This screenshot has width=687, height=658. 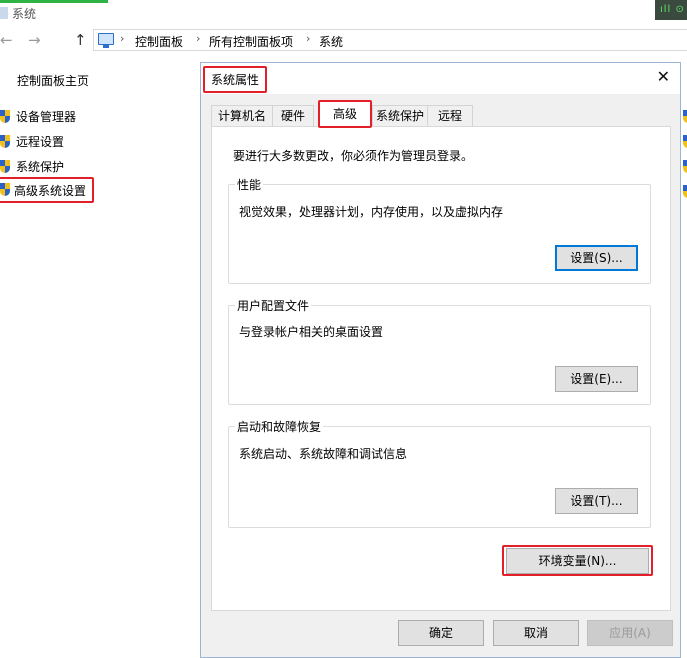 I want to click on system-window-icon, so click(x=4, y=13).